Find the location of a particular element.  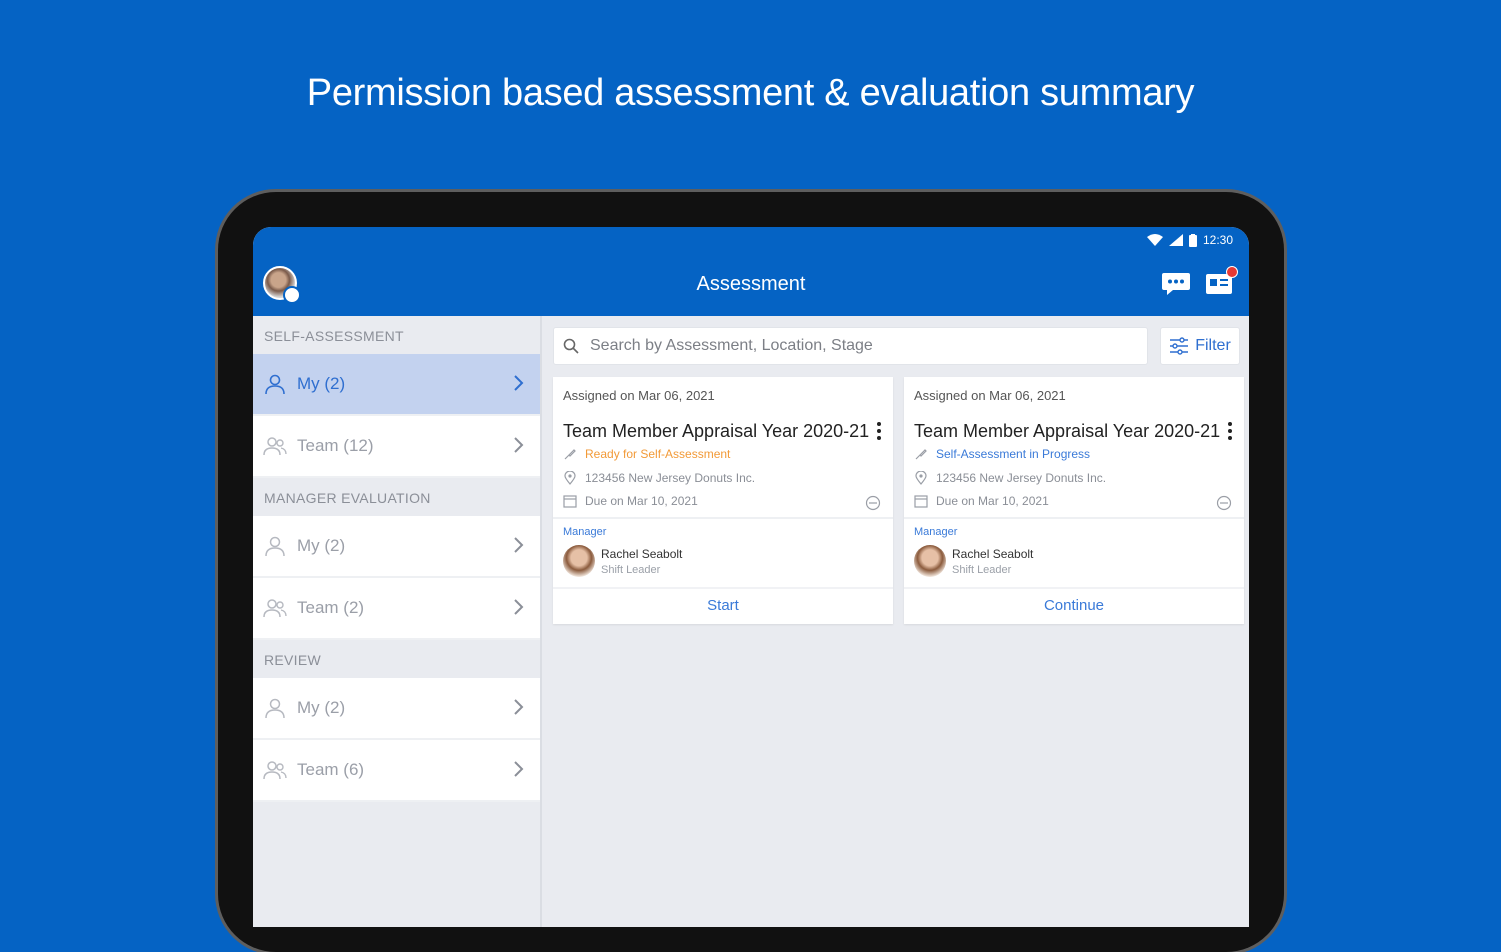

filter-label: Filter is located at coordinates (1213, 345).